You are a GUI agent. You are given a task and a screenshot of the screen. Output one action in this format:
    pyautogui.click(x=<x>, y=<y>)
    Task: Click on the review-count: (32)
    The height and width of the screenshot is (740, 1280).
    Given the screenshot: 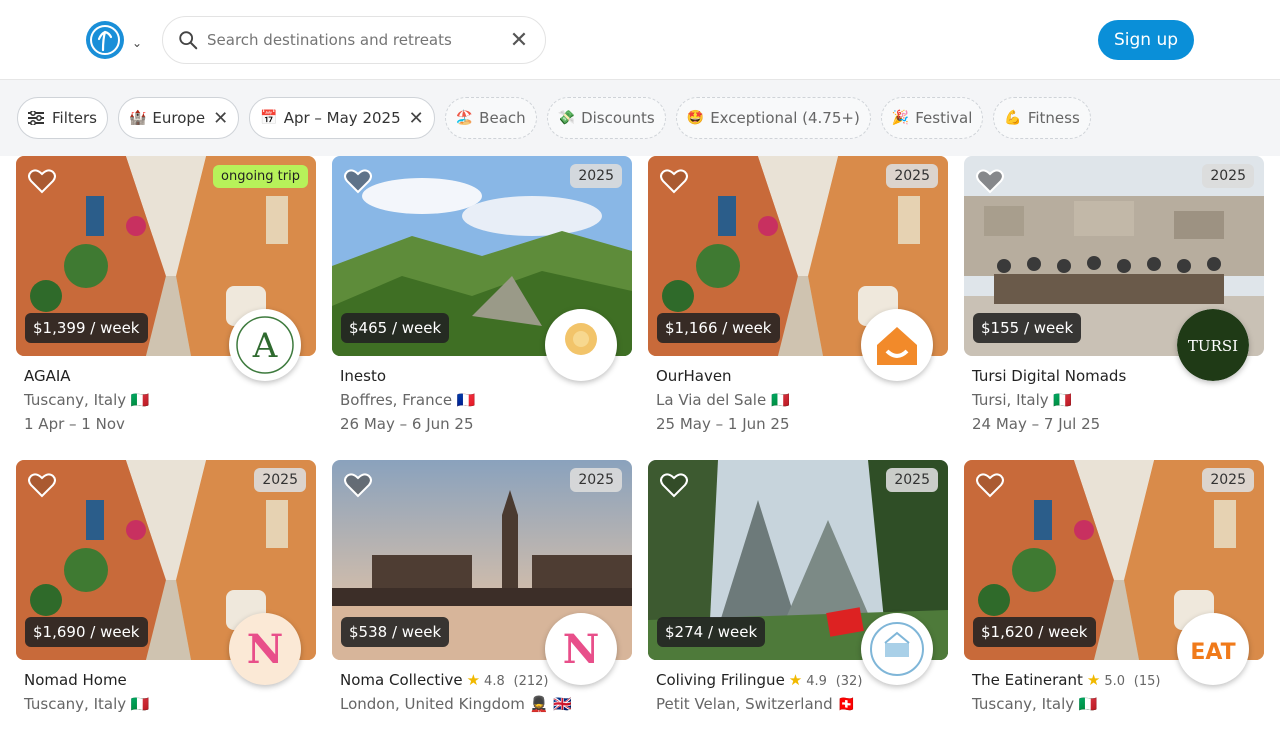 What is the action you would take?
    pyautogui.click(x=849, y=681)
    